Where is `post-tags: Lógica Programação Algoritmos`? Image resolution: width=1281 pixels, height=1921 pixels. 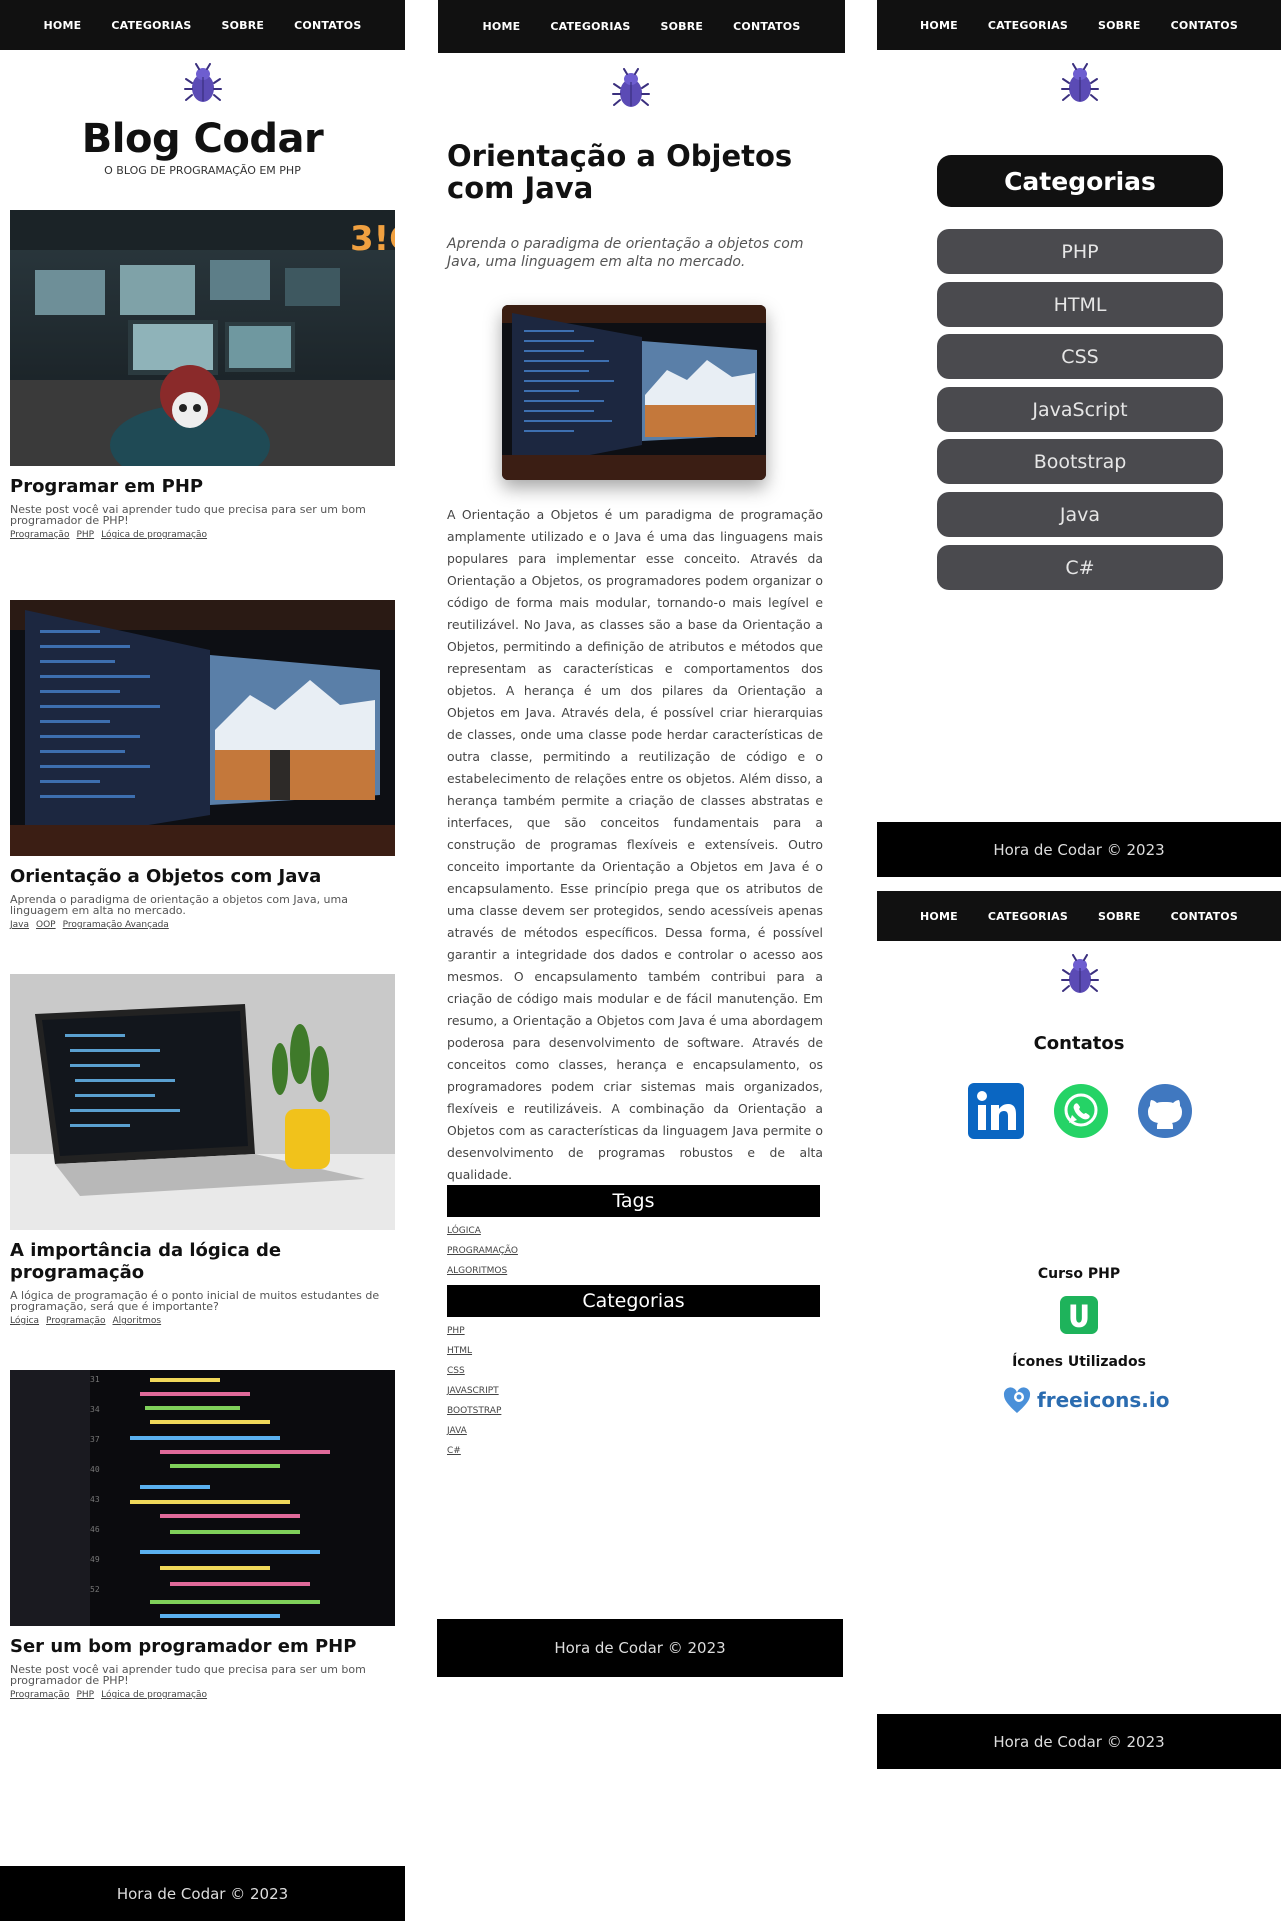 post-tags: Lógica Programação Algoritmos is located at coordinates (202, 1321).